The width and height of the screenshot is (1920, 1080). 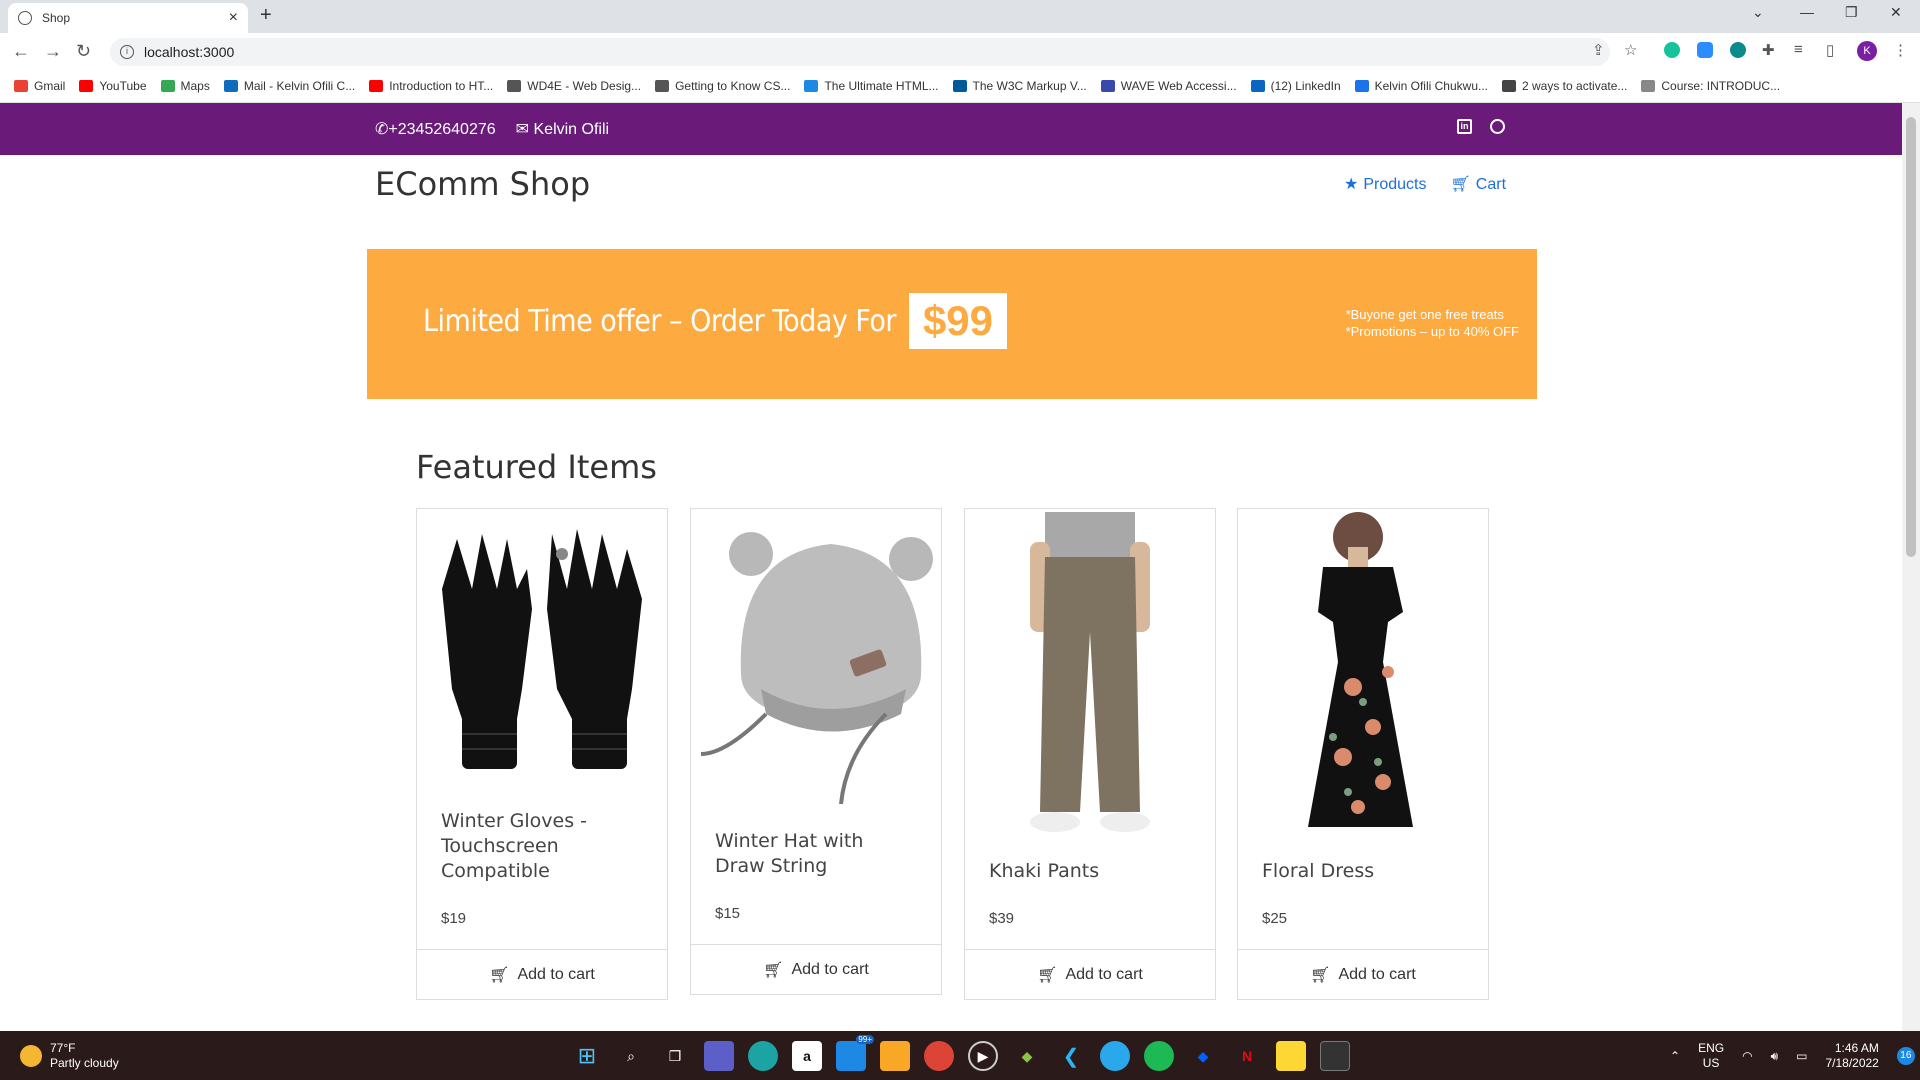 I want to click on cart-icon: 🛒︎, so click(x=1460, y=184).